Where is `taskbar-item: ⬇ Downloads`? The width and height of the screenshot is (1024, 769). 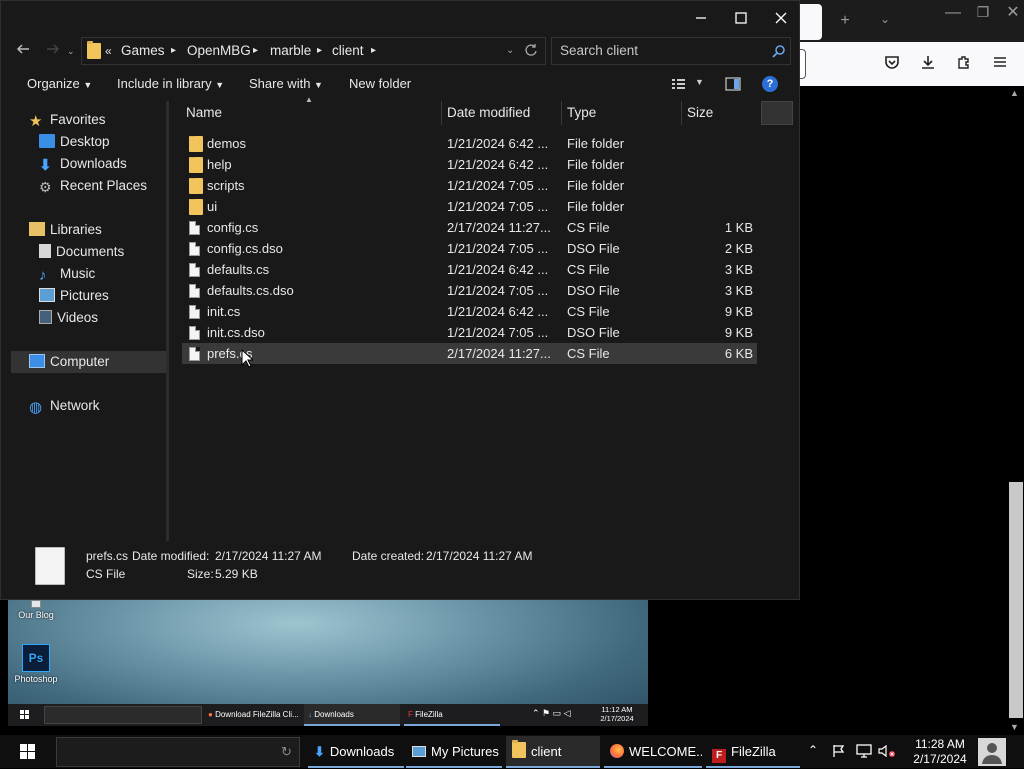
taskbar-item: ⬇ Downloads is located at coordinates (356, 752).